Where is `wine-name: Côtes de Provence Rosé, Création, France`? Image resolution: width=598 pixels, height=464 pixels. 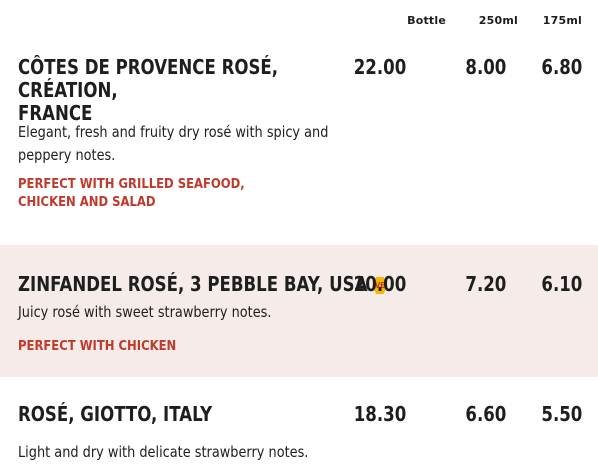 wine-name: Côtes de Provence Rosé, Création, France is located at coordinates (192, 90).